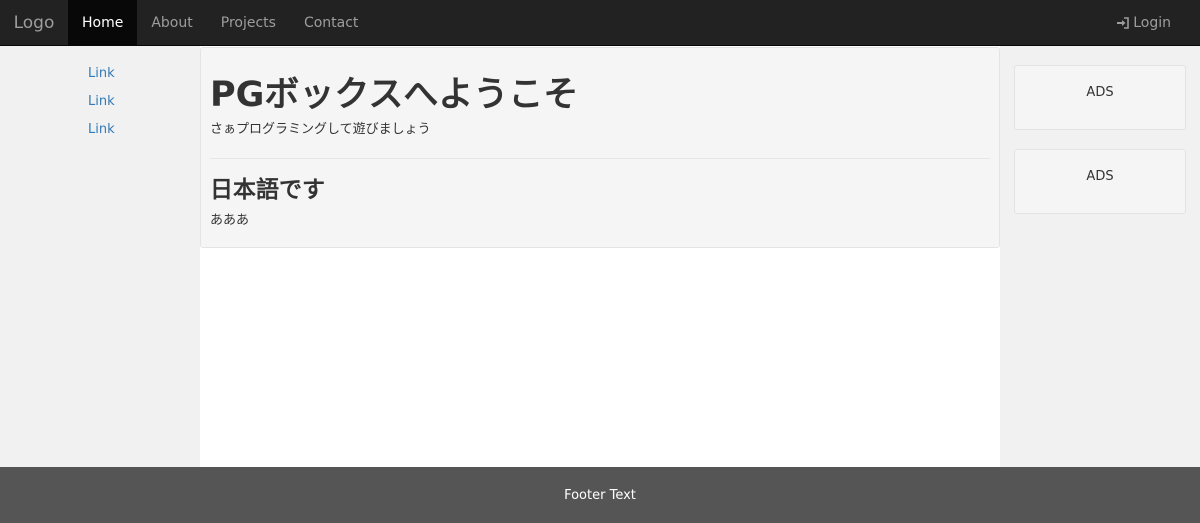 Image resolution: width=1200 pixels, height=523 pixels. I want to click on sidebar-link-3: Link, so click(101, 130).